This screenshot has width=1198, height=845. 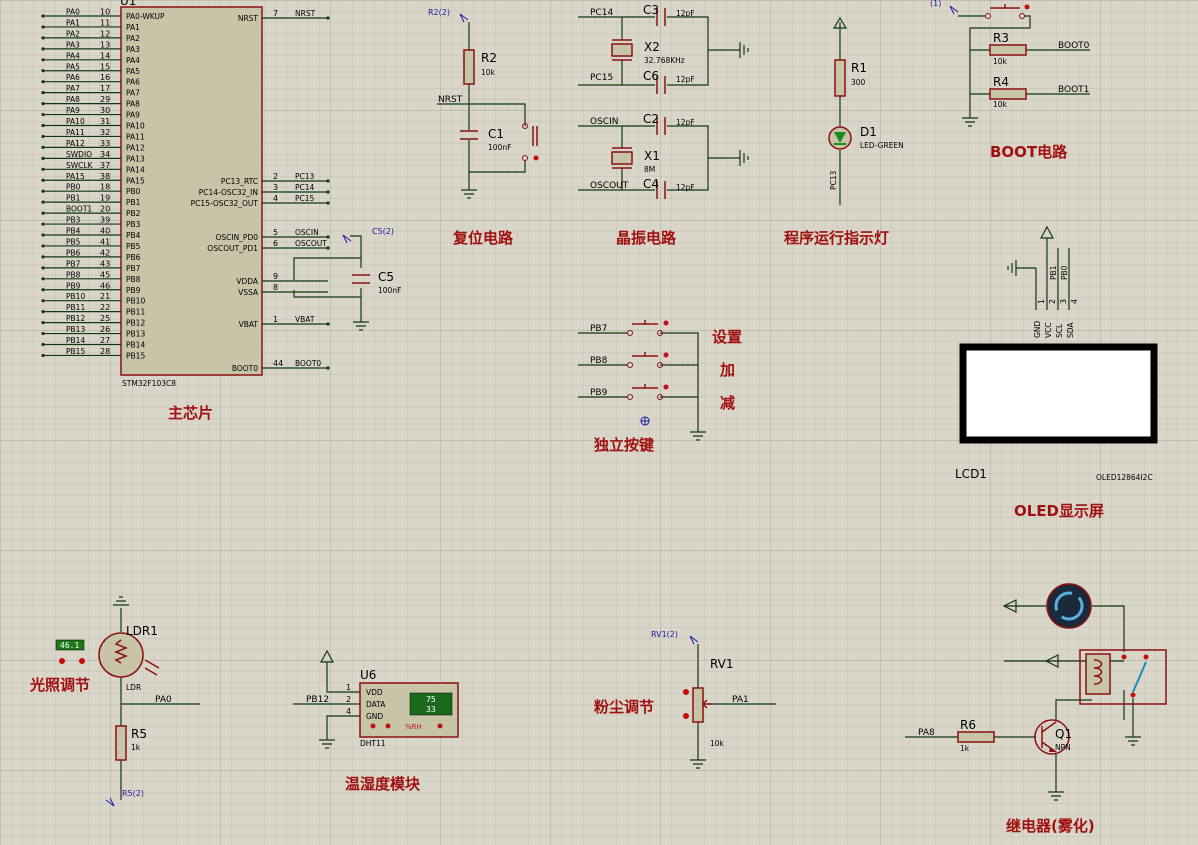 I want to click on right-pin-number: 4, so click(x=275, y=198).